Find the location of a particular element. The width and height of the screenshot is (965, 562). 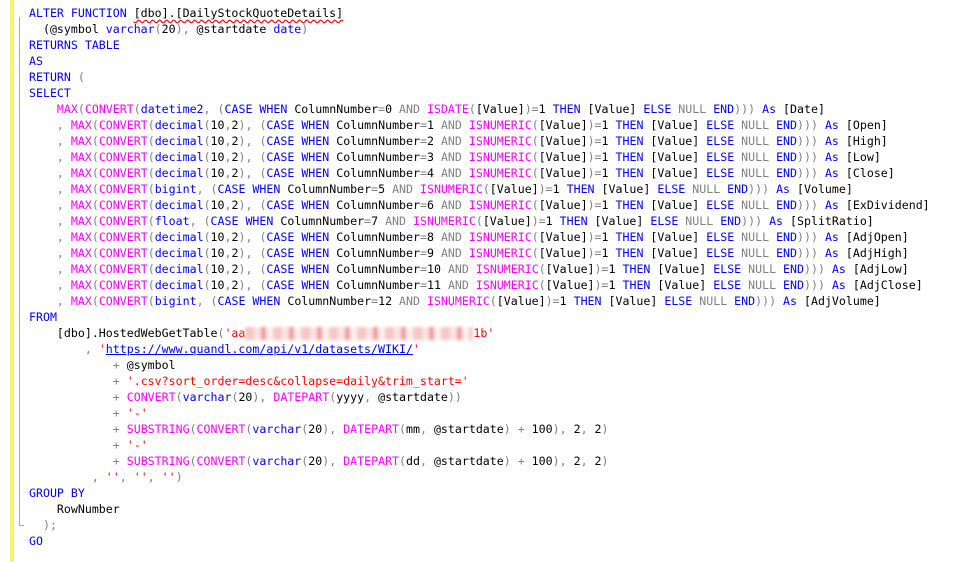

code-token: SELECT is located at coordinates (50, 93).